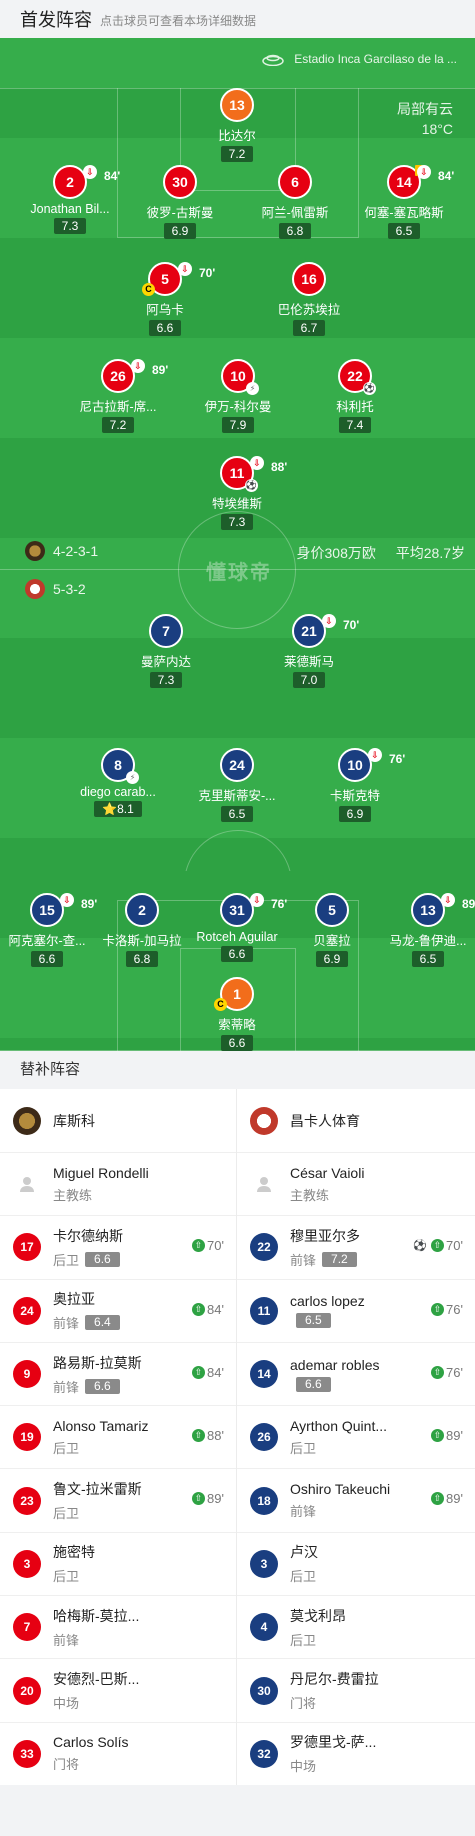  Describe the element at coordinates (237, 765) in the screenshot. I see `jersey: 24` at that location.